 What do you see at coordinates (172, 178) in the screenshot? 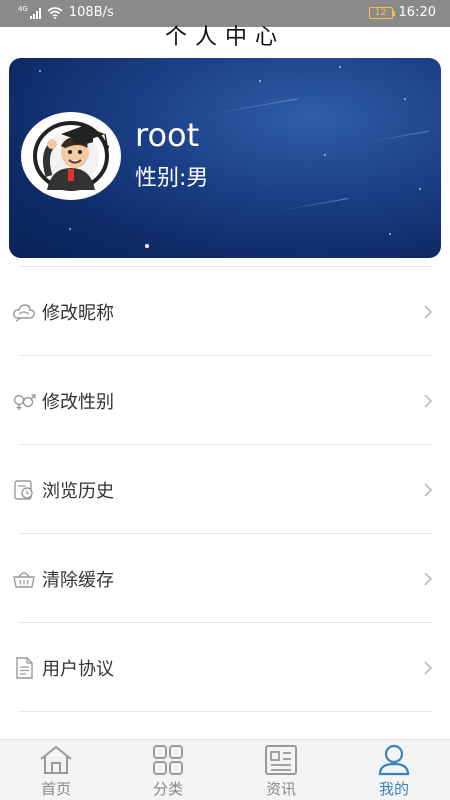
I see `gender-text: 性别:男` at bounding box center [172, 178].